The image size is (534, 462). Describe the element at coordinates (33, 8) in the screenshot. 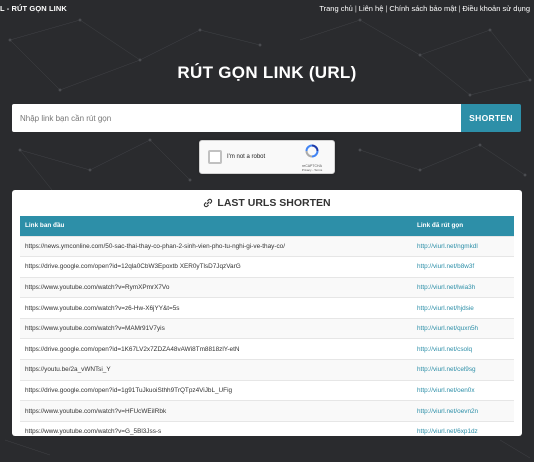

I see `brand-logo: L - RÚT GỌN LINK` at that location.